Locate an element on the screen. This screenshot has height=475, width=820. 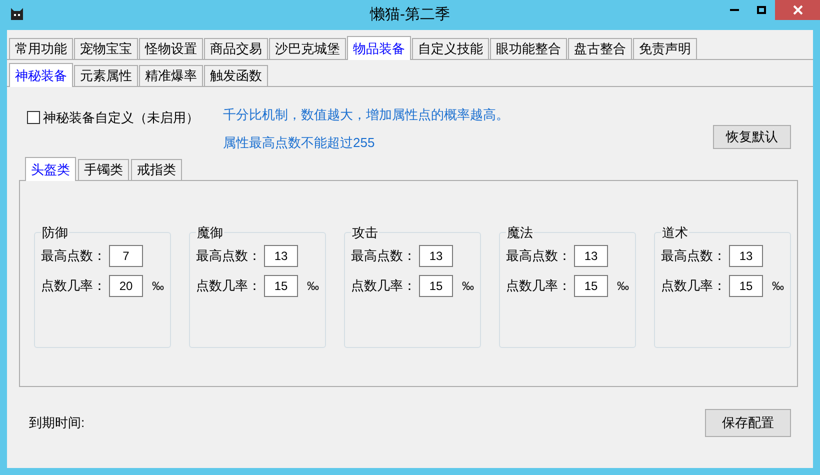
group-title: 防御 is located at coordinates (55, 233).